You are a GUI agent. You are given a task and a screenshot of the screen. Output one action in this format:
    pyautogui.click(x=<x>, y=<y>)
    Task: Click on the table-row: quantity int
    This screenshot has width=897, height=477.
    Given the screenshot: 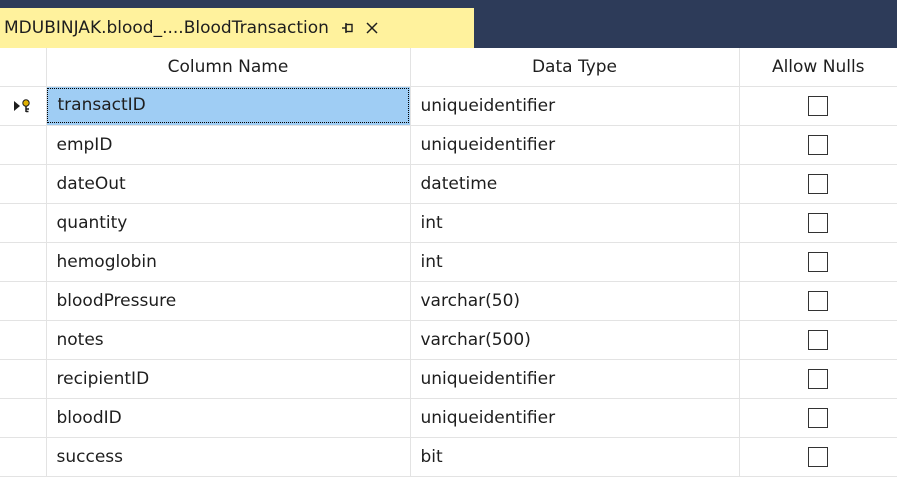 What is the action you would take?
    pyautogui.click(x=448, y=223)
    